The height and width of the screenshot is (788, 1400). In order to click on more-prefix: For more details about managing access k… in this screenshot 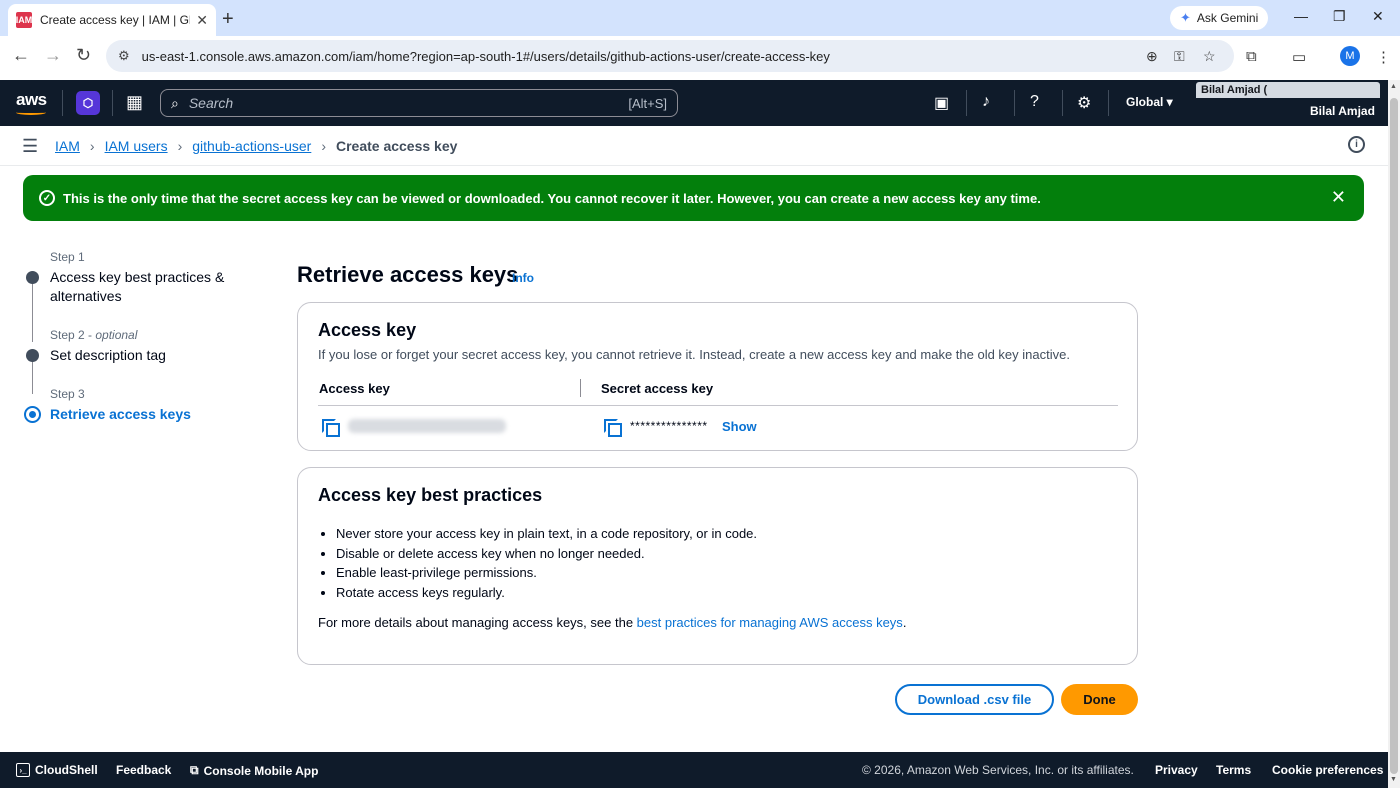, I will do `click(477, 622)`.